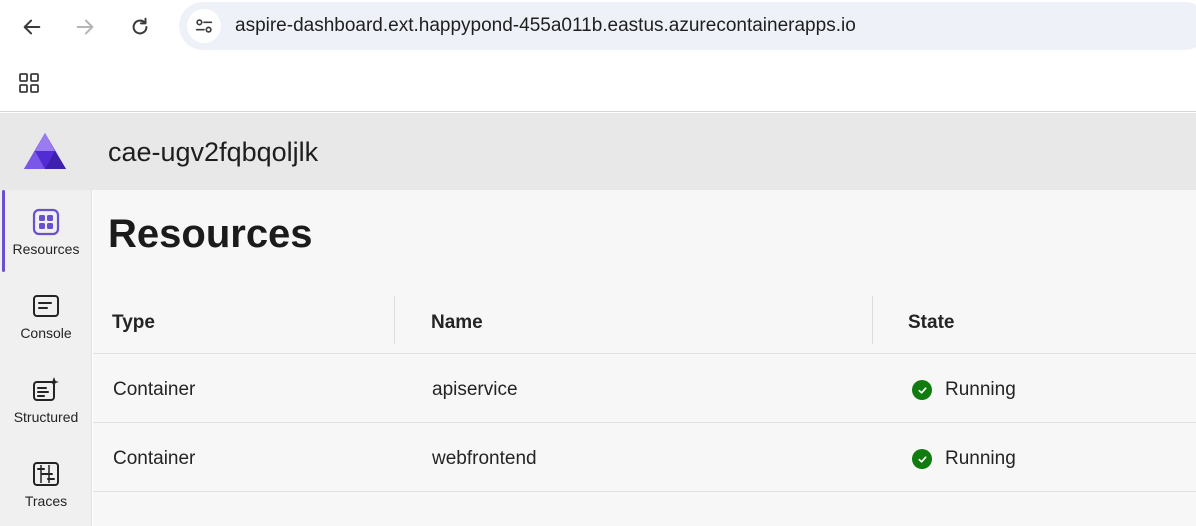  What do you see at coordinates (46, 306) in the screenshot?
I see `console-icon` at bounding box center [46, 306].